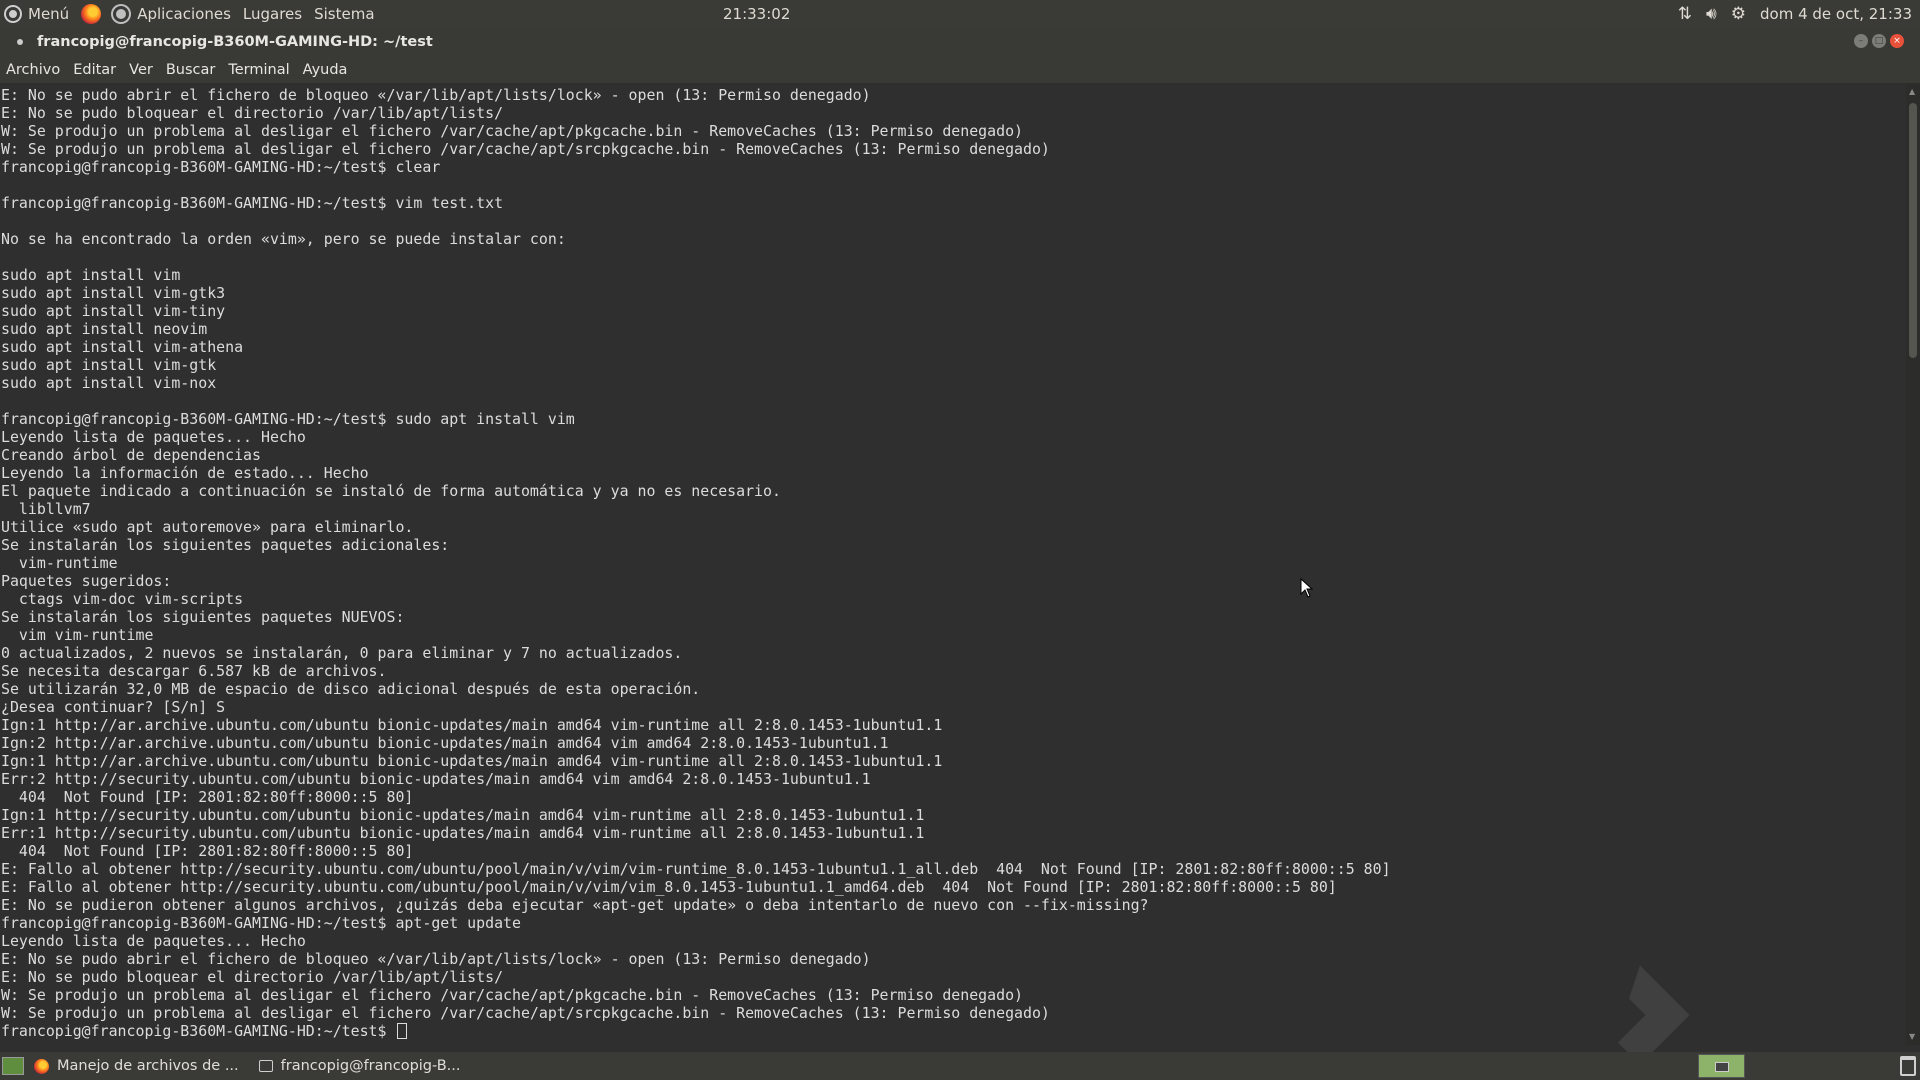  I want to click on menu-label: Menú, so click(49, 13).